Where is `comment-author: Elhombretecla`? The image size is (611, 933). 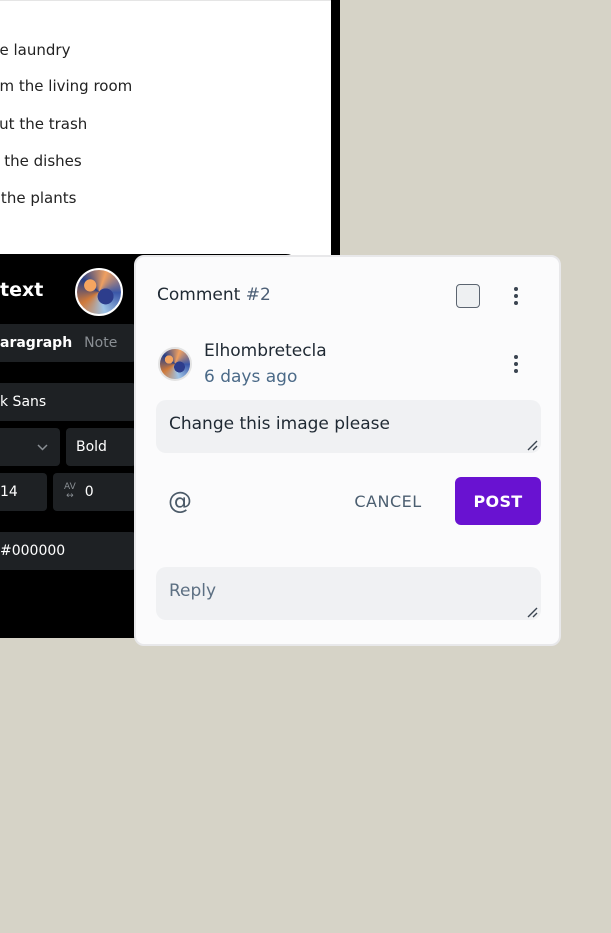 comment-author: Elhombretecla is located at coordinates (265, 351).